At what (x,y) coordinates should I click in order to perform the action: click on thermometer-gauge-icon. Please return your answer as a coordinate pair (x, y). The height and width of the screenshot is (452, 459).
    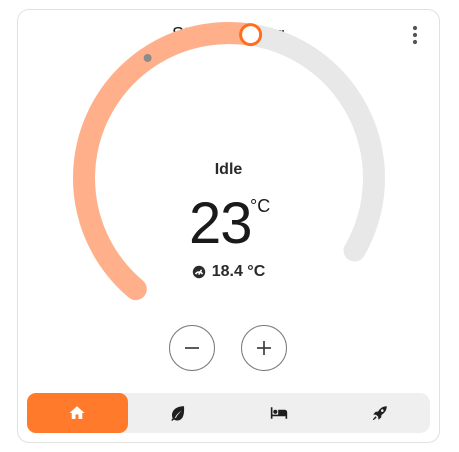
    Looking at the image, I should click on (198, 272).